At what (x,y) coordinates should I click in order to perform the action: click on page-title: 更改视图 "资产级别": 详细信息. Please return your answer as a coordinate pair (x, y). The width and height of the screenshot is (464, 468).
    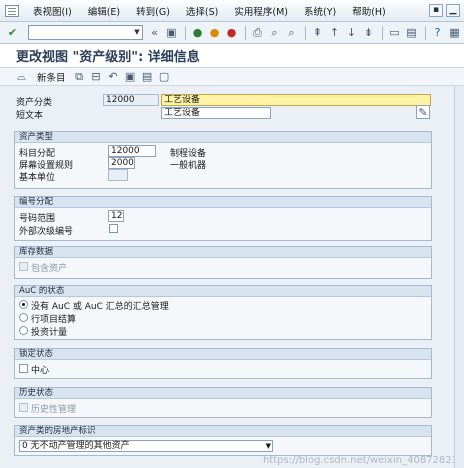
    Looking at the image, I should click on (232, 56).